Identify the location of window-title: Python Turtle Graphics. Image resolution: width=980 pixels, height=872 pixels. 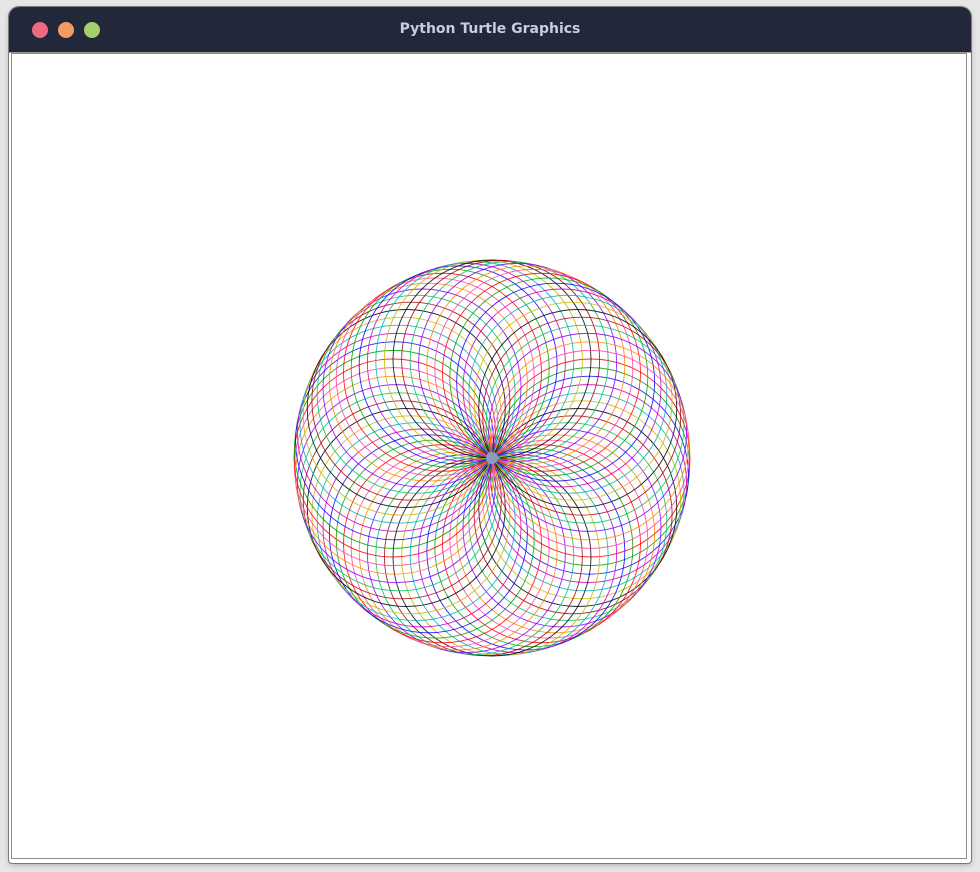
(490, 29).